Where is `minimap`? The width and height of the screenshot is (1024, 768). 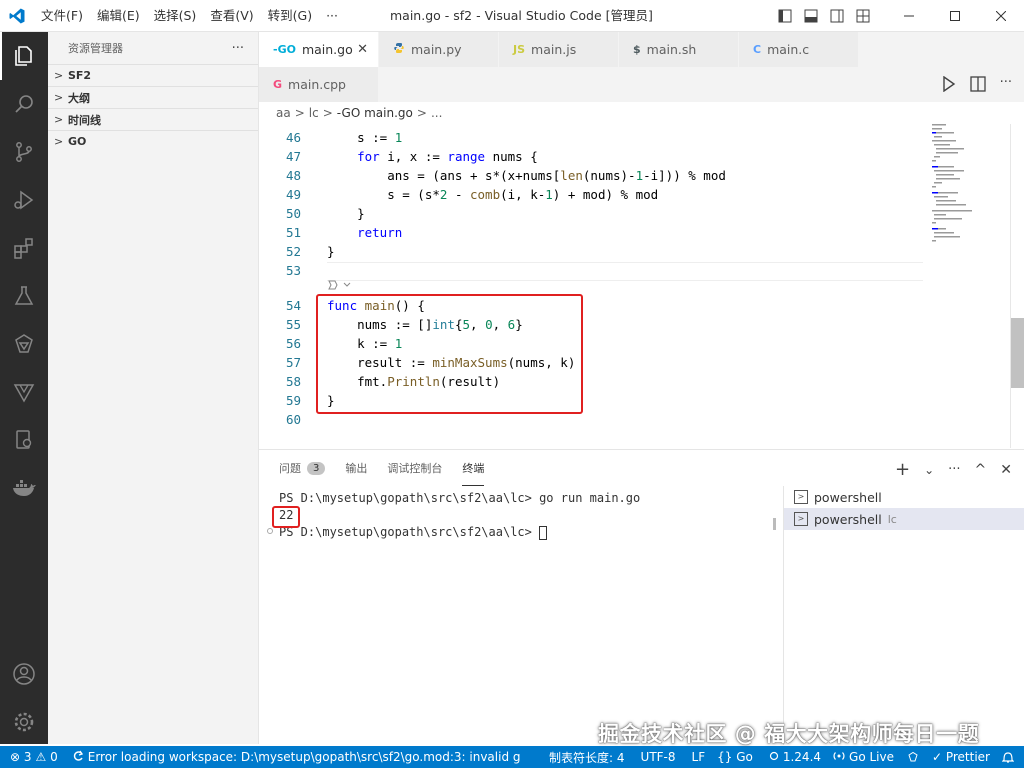 minimap is located at coordinates (966, 286).